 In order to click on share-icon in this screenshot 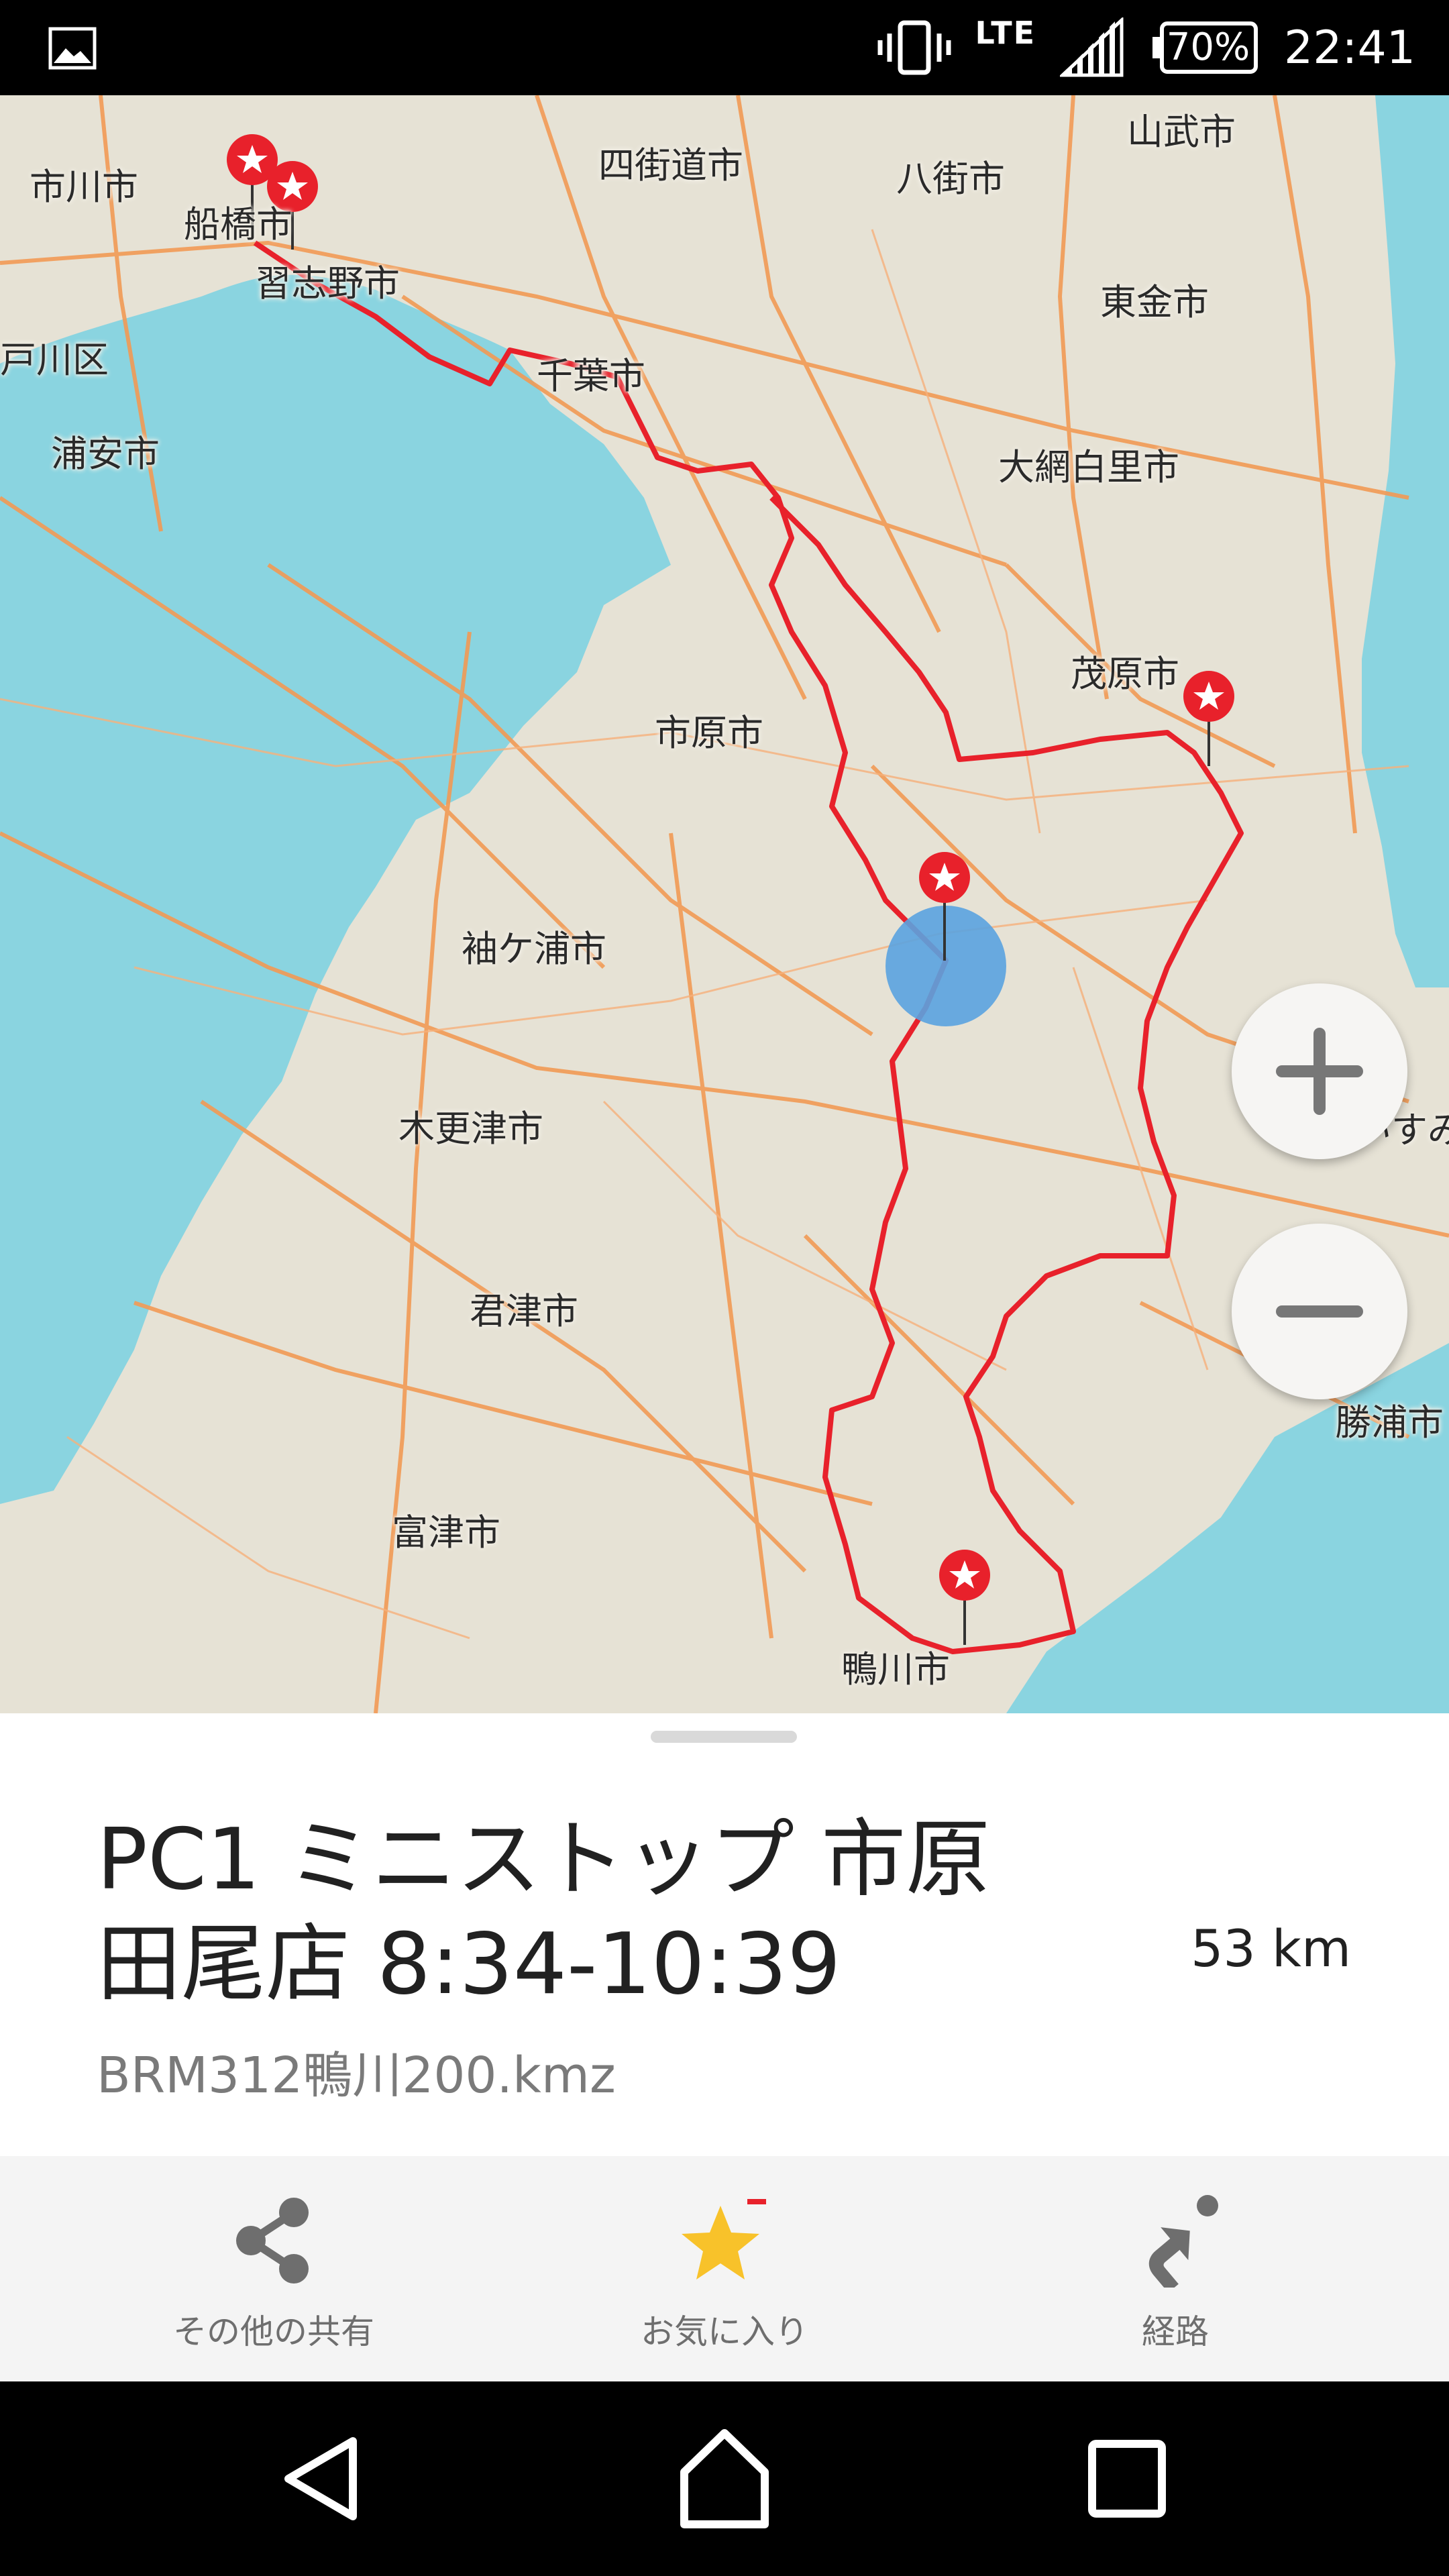, I will do `click(272, 2241)`.